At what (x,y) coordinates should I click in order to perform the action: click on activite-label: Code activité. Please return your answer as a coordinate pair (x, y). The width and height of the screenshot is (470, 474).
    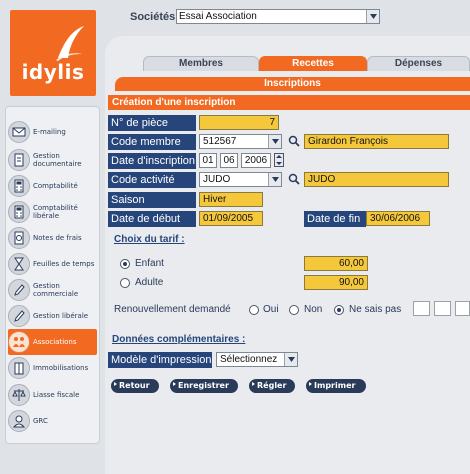
    Looking at the image, I should click on (152, 180).